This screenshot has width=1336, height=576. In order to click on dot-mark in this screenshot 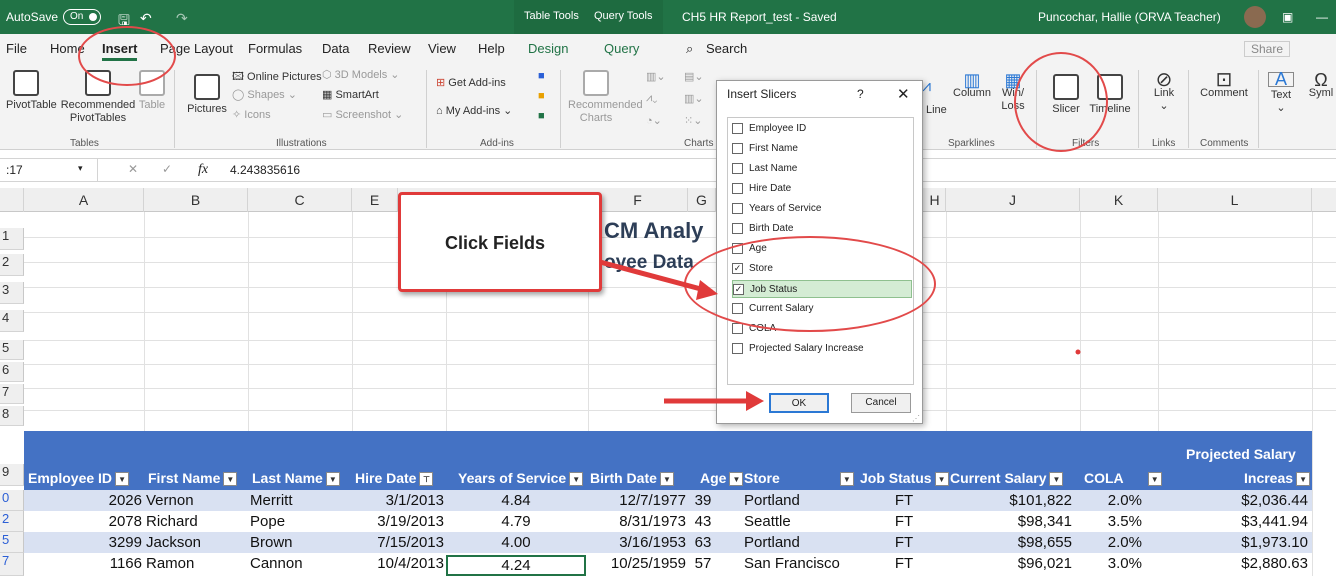, I will do `click(1078, 352)`.